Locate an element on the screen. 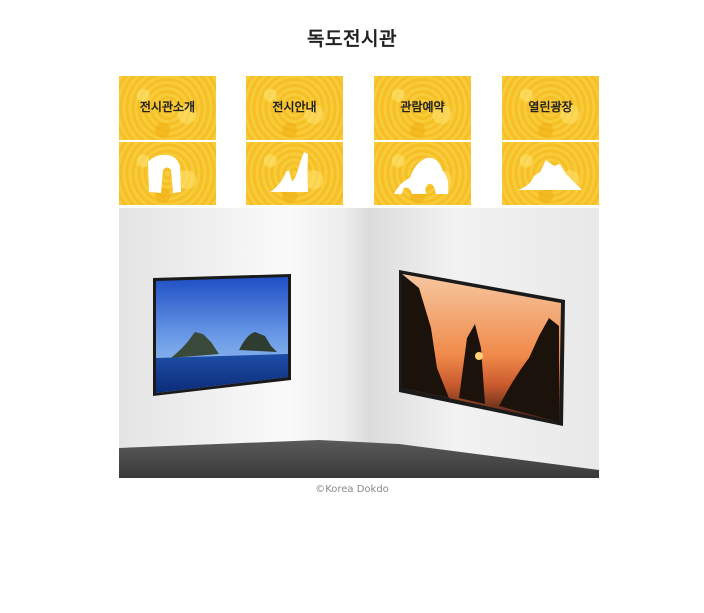 This screenshot has width=704, height=613. menu-card-top: 전시관소개 is located at coordinates (167, 108).